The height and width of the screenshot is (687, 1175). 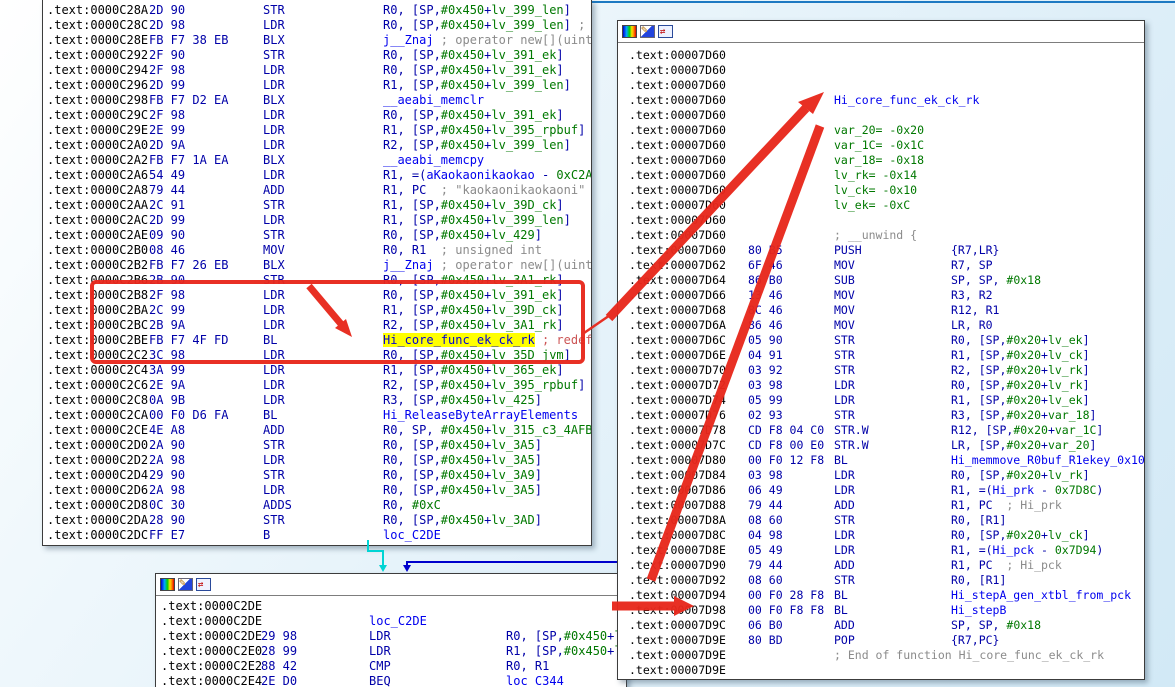 What do you see at coordinates (881, 100) in the screenshot?
I see `asm-row: .text:00007D60 Hi_core_func_ek_ck_rk` at bounding box center [881, 100].